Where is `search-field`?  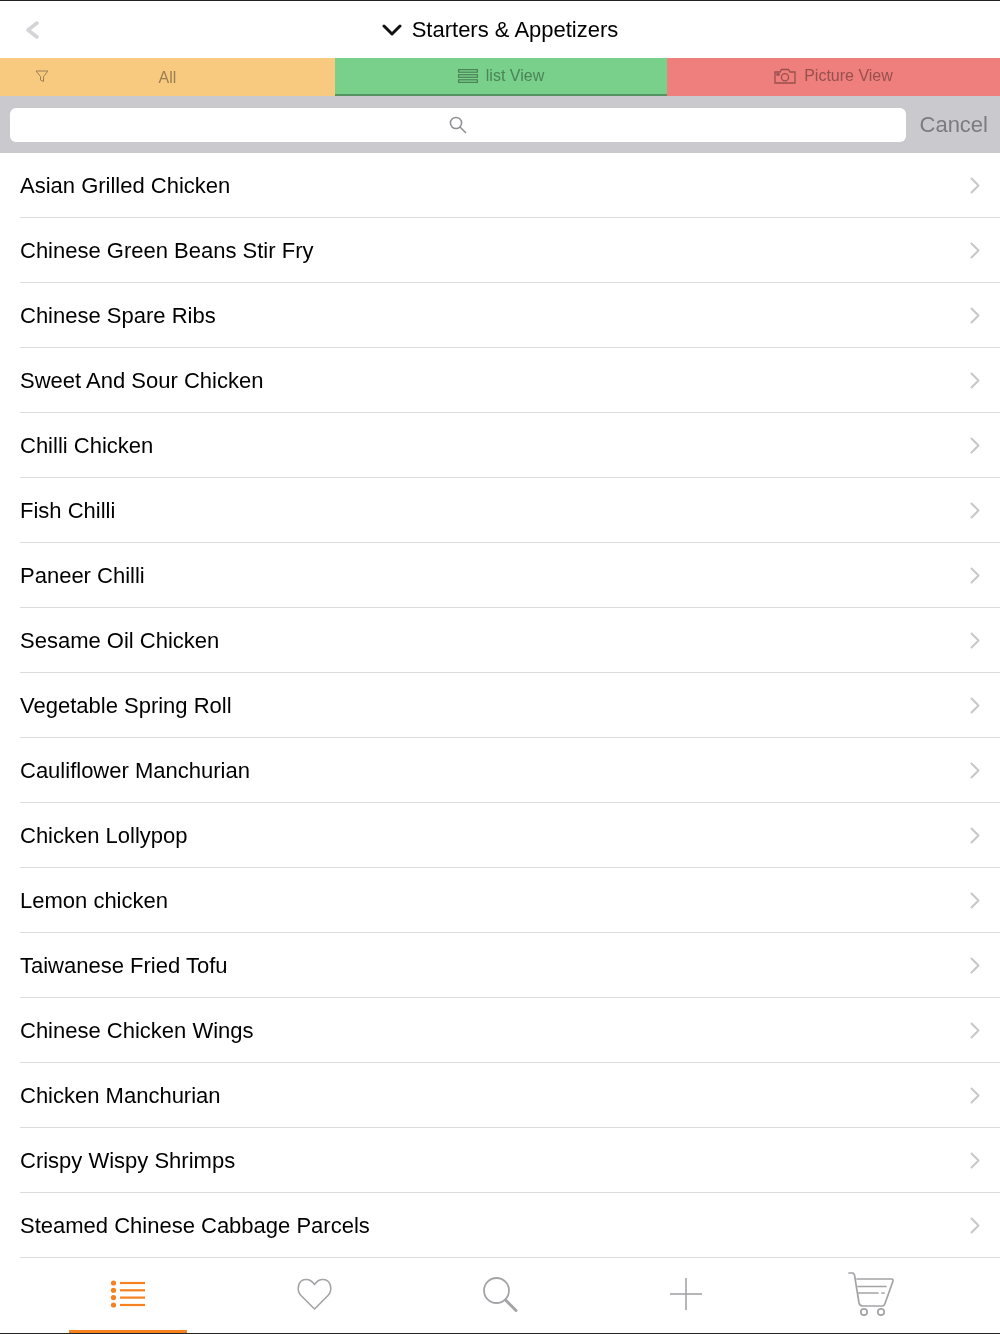 search-field is located at coordinates (458, 124).